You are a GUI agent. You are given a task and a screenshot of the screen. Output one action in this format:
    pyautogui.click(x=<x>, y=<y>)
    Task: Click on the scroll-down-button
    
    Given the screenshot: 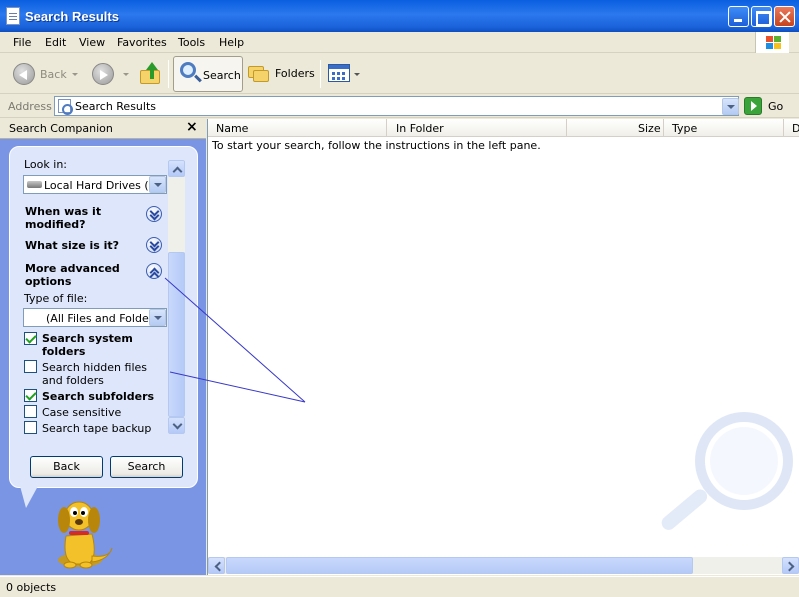 What is the action you would take?
    pyautogui.click(x=176, y=425)
    